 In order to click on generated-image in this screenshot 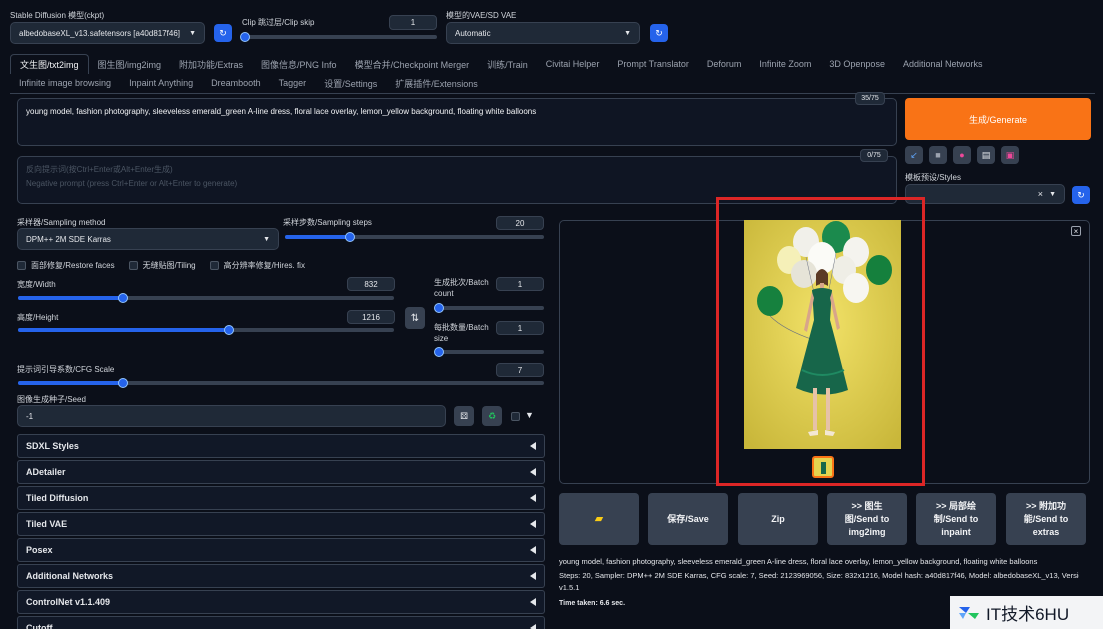, I will do `click(822, 334)`.